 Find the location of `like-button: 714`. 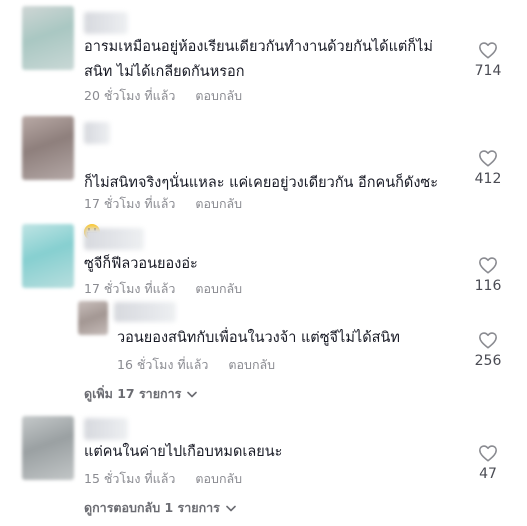

like-button: 714 is located at coordinates (488, 60).